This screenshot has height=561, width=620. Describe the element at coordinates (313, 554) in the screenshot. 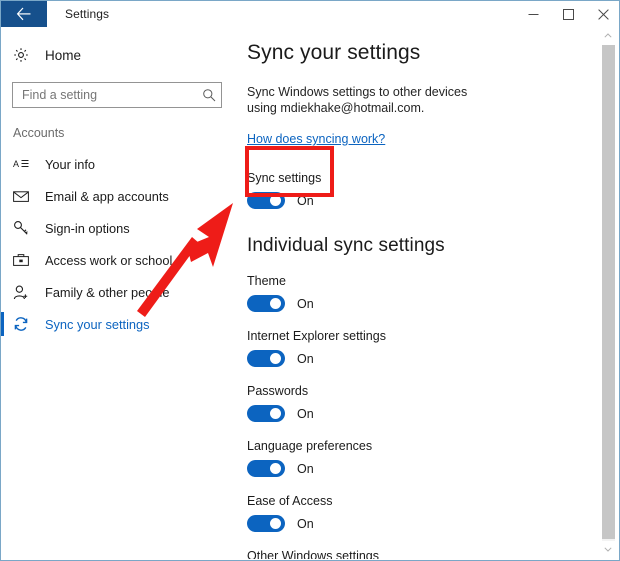

I see `setting-label: Other Windows settings` at that location.